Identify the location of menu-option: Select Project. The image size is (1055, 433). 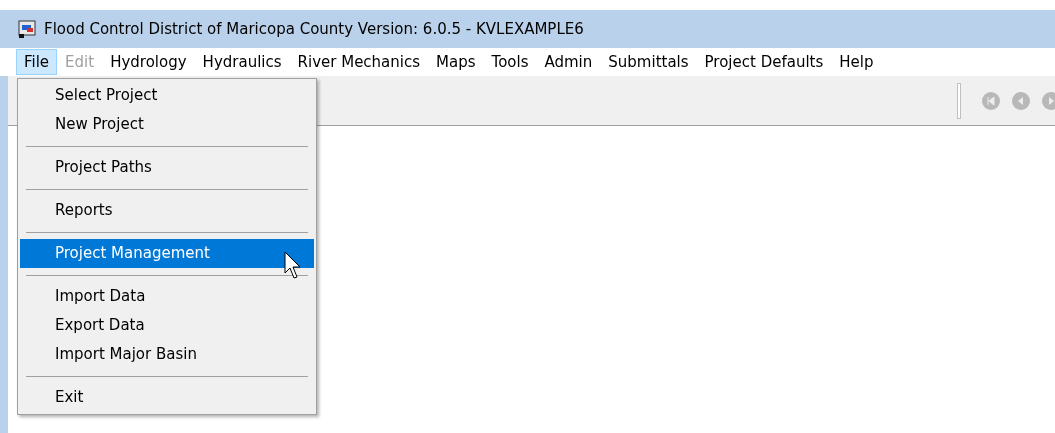
(167, 95).